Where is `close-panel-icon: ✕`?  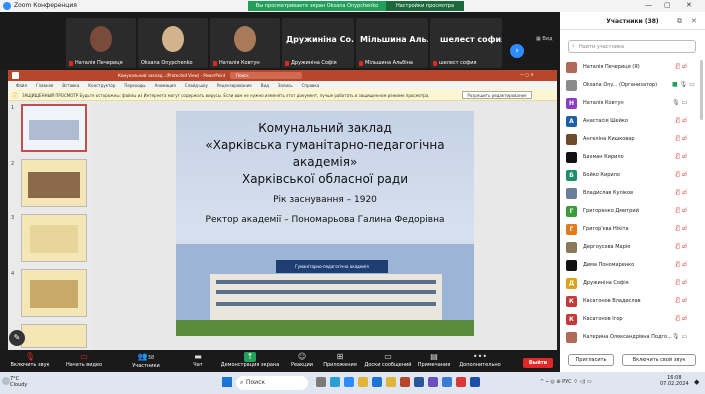 close-panel-icon: ✕ is located at coordinates (694, 21).